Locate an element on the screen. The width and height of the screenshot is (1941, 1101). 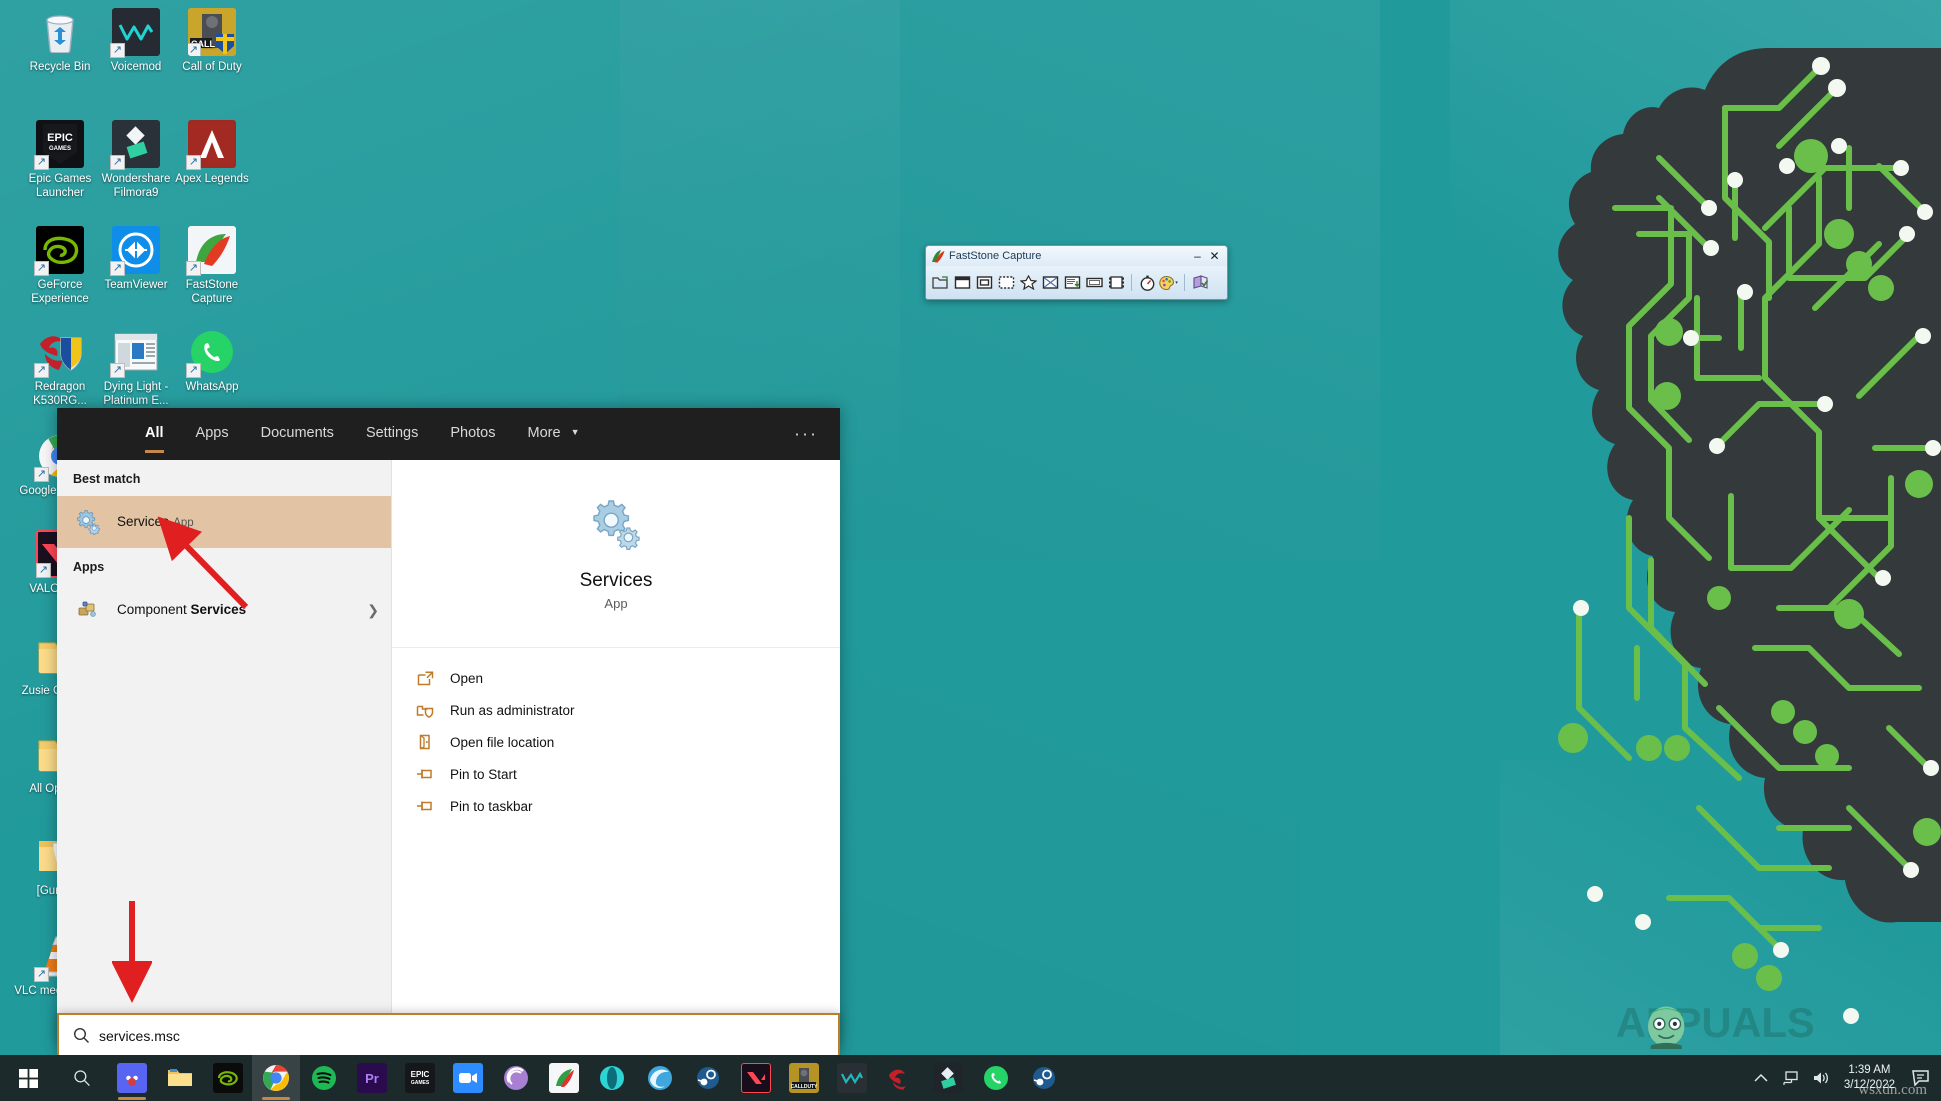
camera-icon is located at coordinates (468, 1078).